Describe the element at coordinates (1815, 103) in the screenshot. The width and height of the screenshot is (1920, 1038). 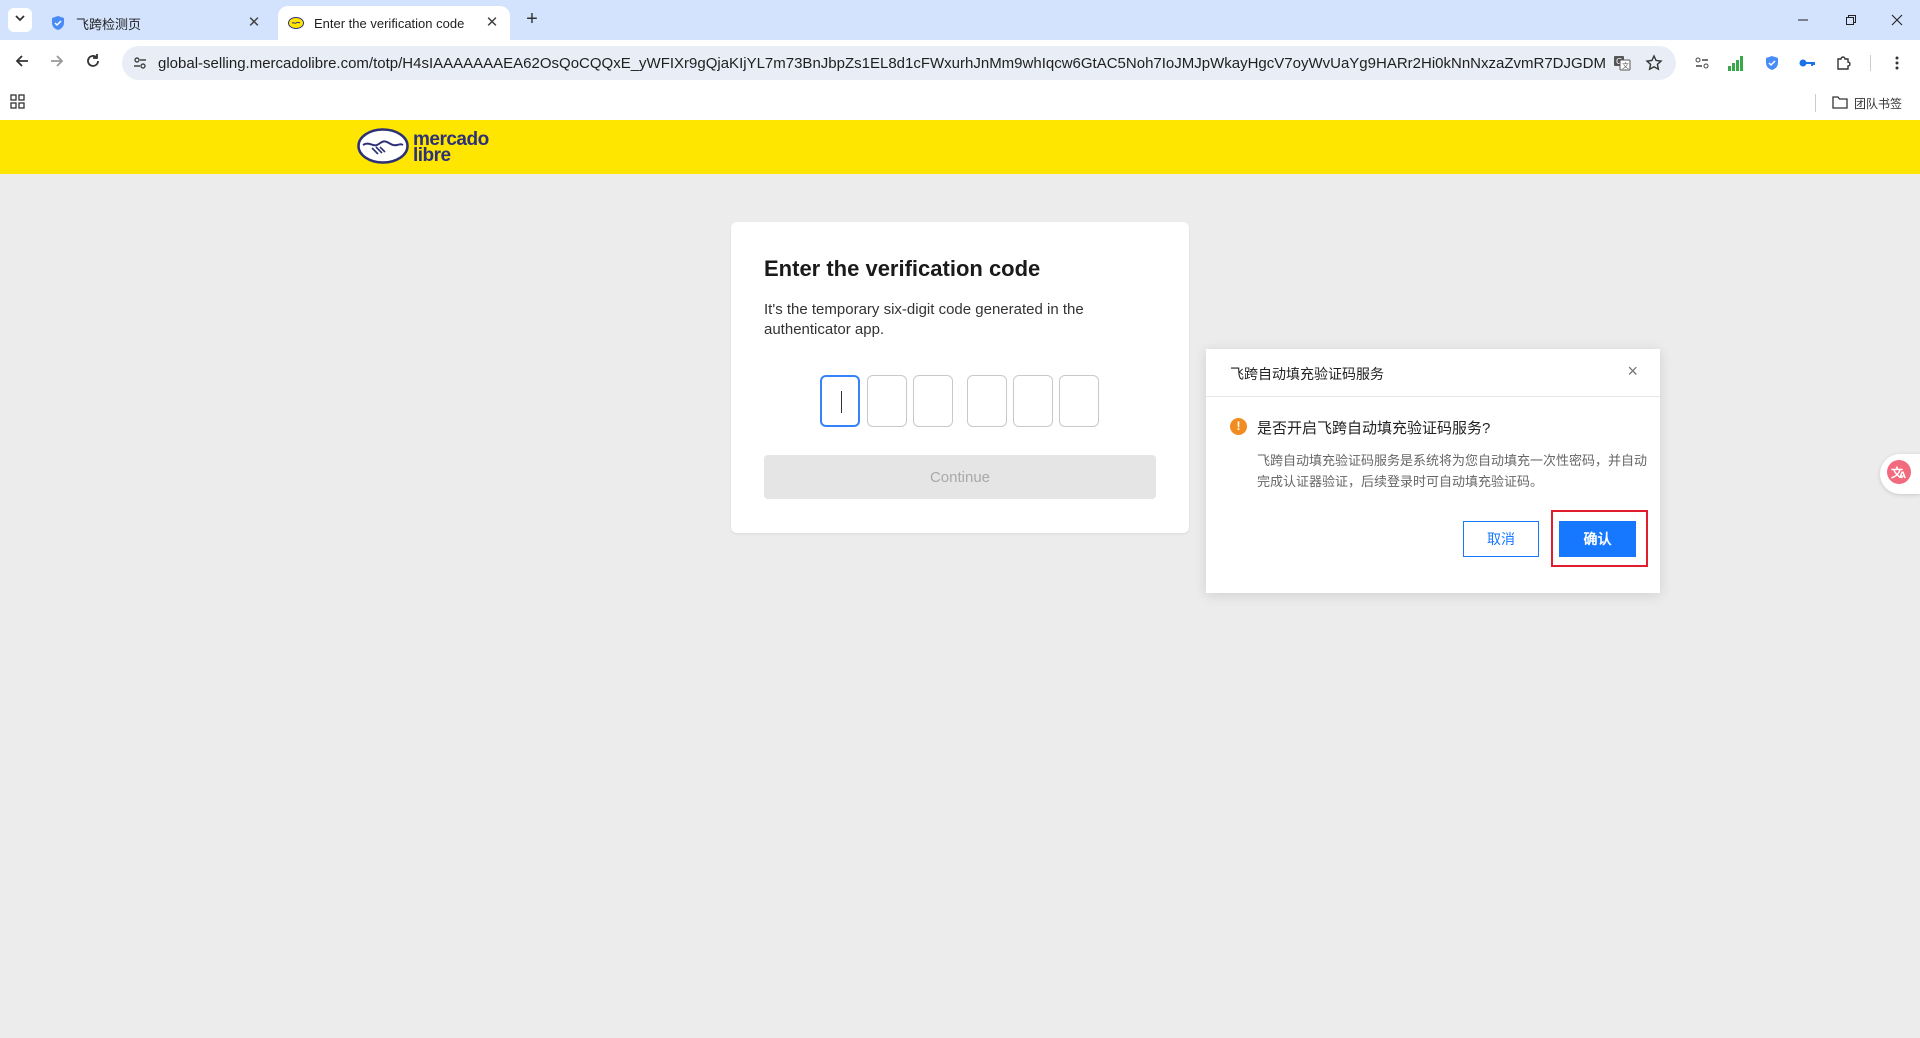
I see `bookmarks-divider` at that location.